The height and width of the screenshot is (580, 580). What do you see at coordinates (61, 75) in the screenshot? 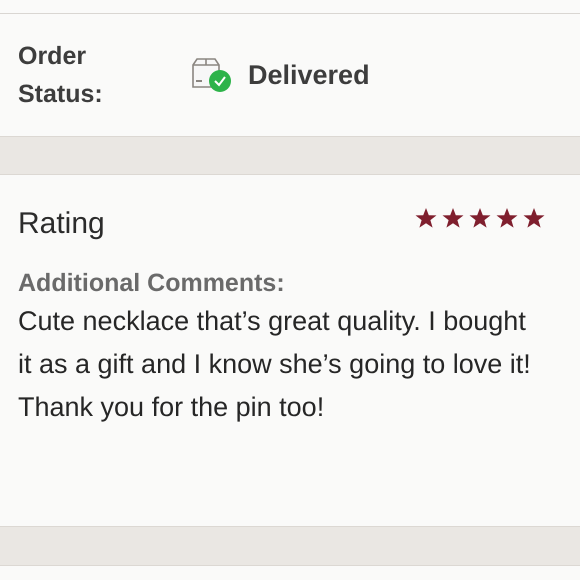
I see `order-status-label: Order Status:` at bounding box center [61, 75].